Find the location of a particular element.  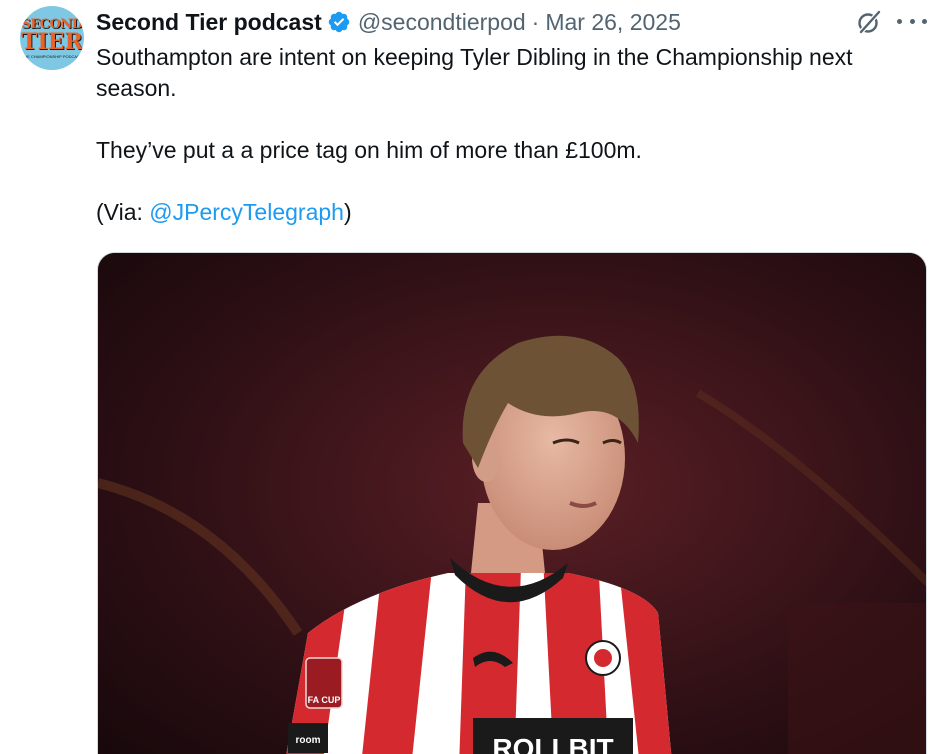

avatar-line-3: THE CHAMPIONSHIP PODCAST is located at coordinates (52, 56).